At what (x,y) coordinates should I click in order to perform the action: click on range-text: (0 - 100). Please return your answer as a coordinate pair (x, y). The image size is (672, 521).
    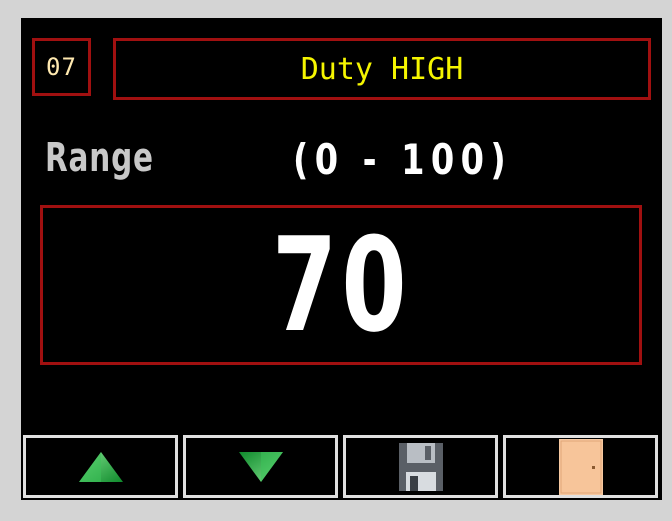
    Looking at the image, I should click on (403, 159).